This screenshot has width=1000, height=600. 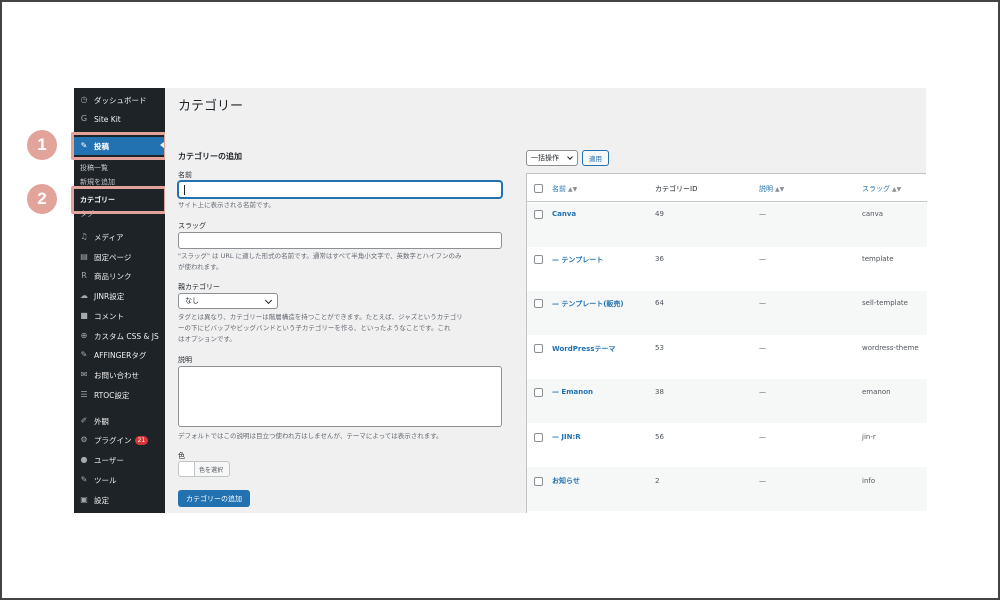 I want to click on select-all-checkbox, so click(x=538, y=188).